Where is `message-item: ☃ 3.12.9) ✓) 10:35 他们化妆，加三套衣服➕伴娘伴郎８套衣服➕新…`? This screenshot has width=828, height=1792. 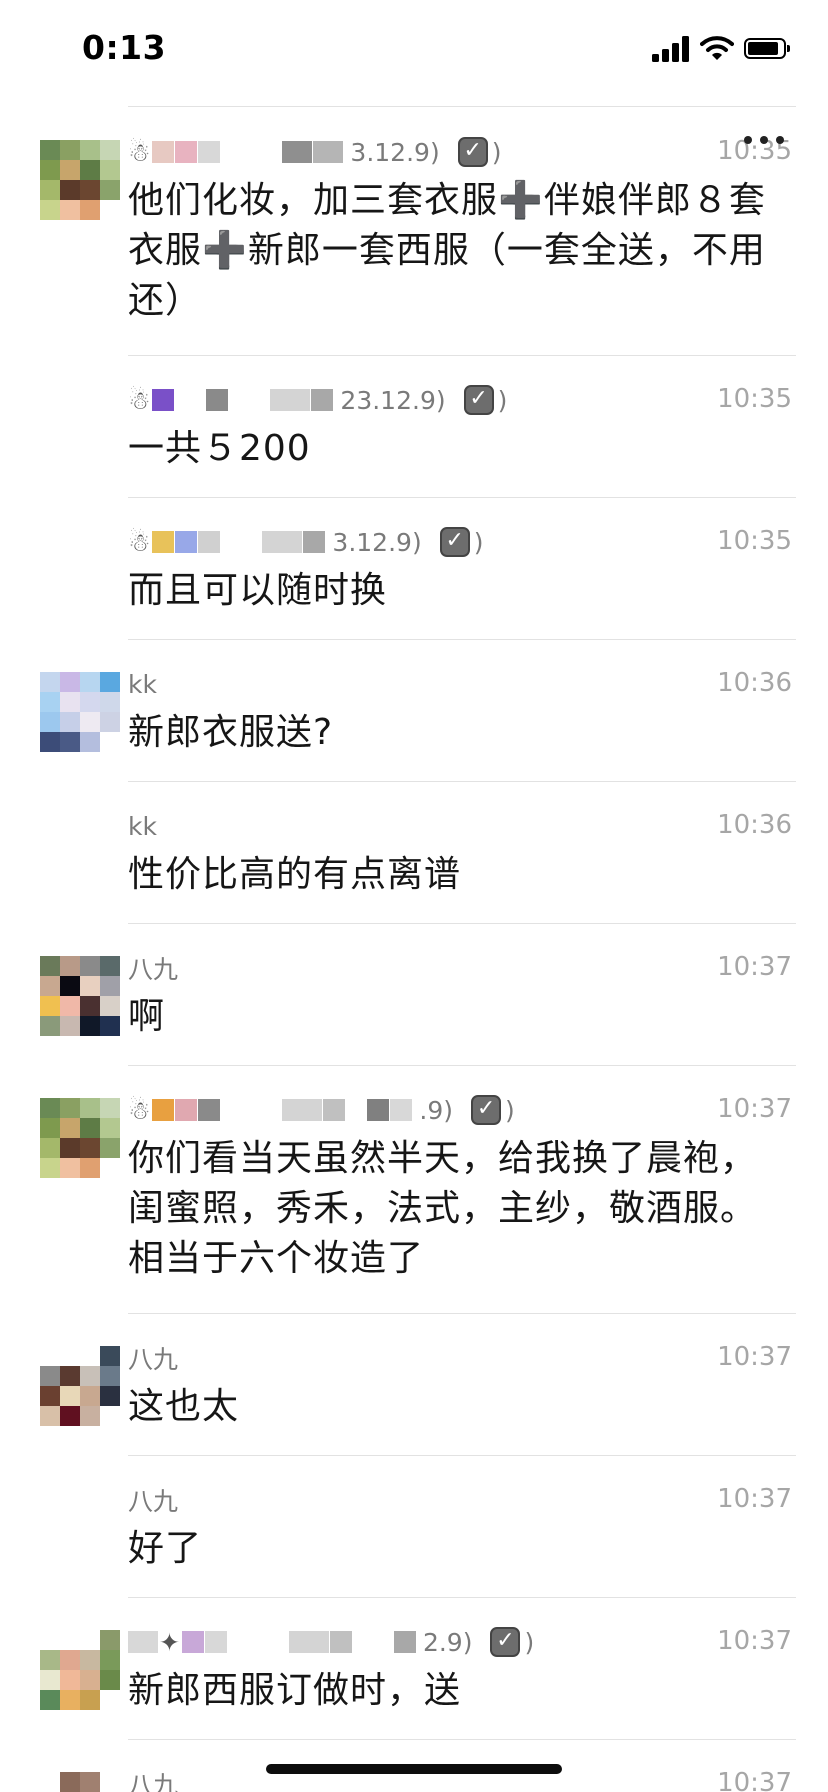 message-item: ☃ 3.12.9) ✓) 10:35 他们化妆，加三套衣服➕伴娘伴郎８套衣服➕新… is located at coordinates (414, 240).